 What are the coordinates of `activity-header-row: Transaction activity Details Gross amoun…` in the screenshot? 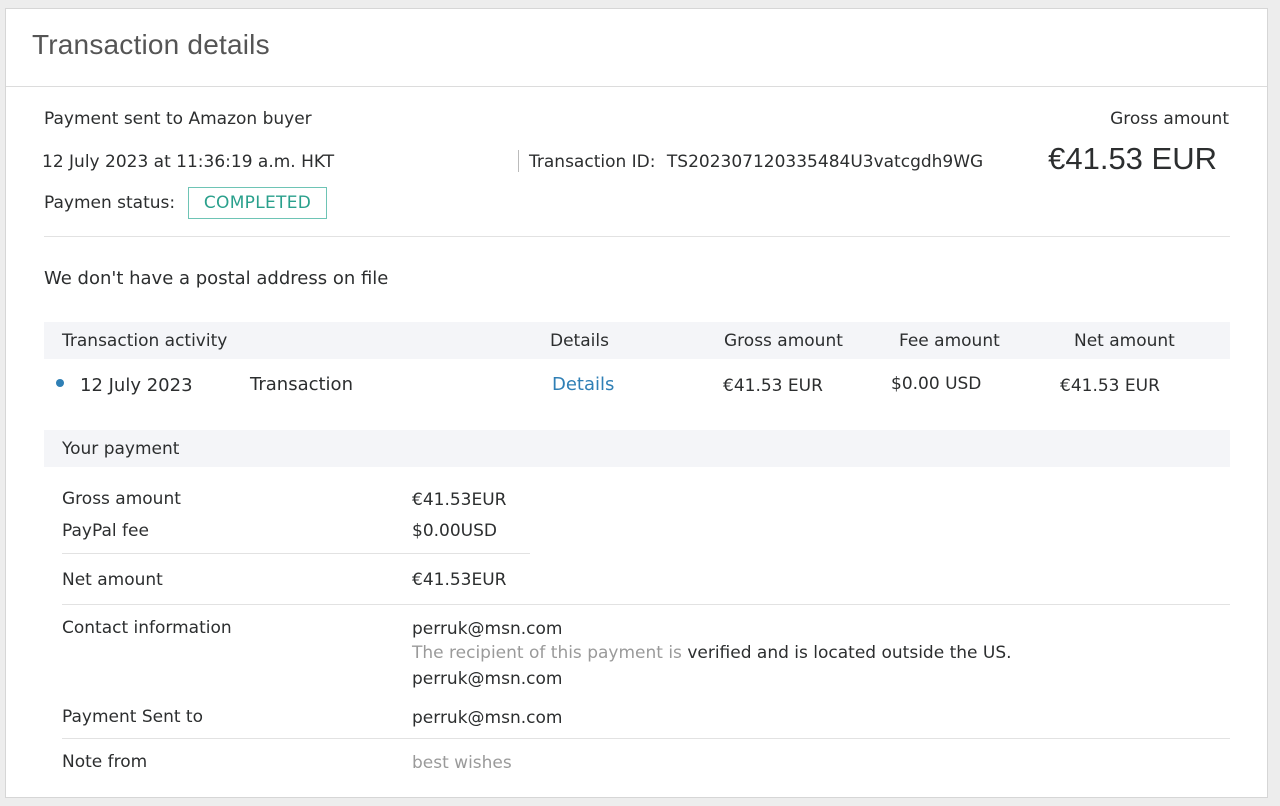 It's located at (637, 340).